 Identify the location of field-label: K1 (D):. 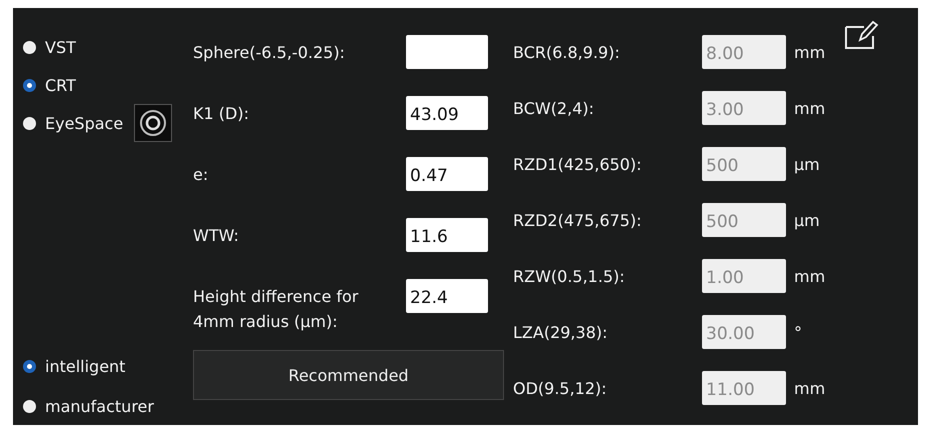
(221, 114).